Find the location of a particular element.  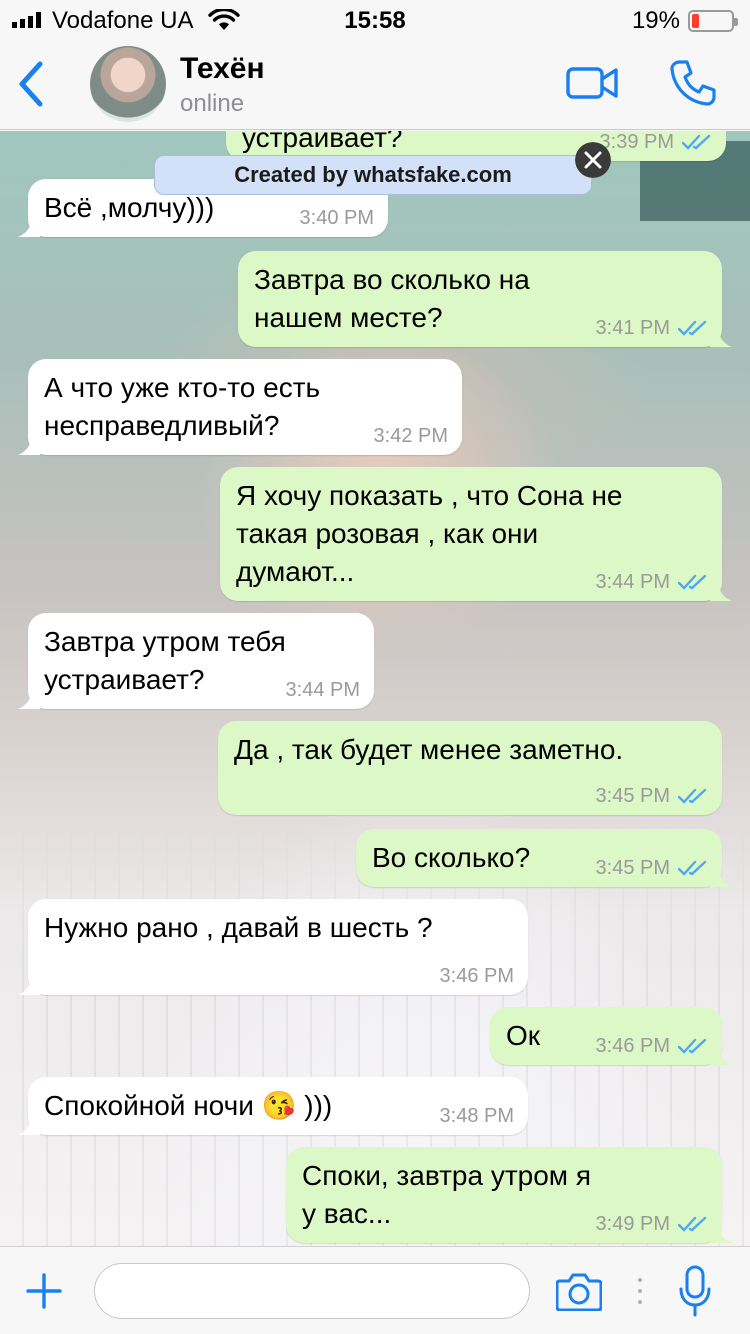

close-icon is located at coordinates (593, 160).